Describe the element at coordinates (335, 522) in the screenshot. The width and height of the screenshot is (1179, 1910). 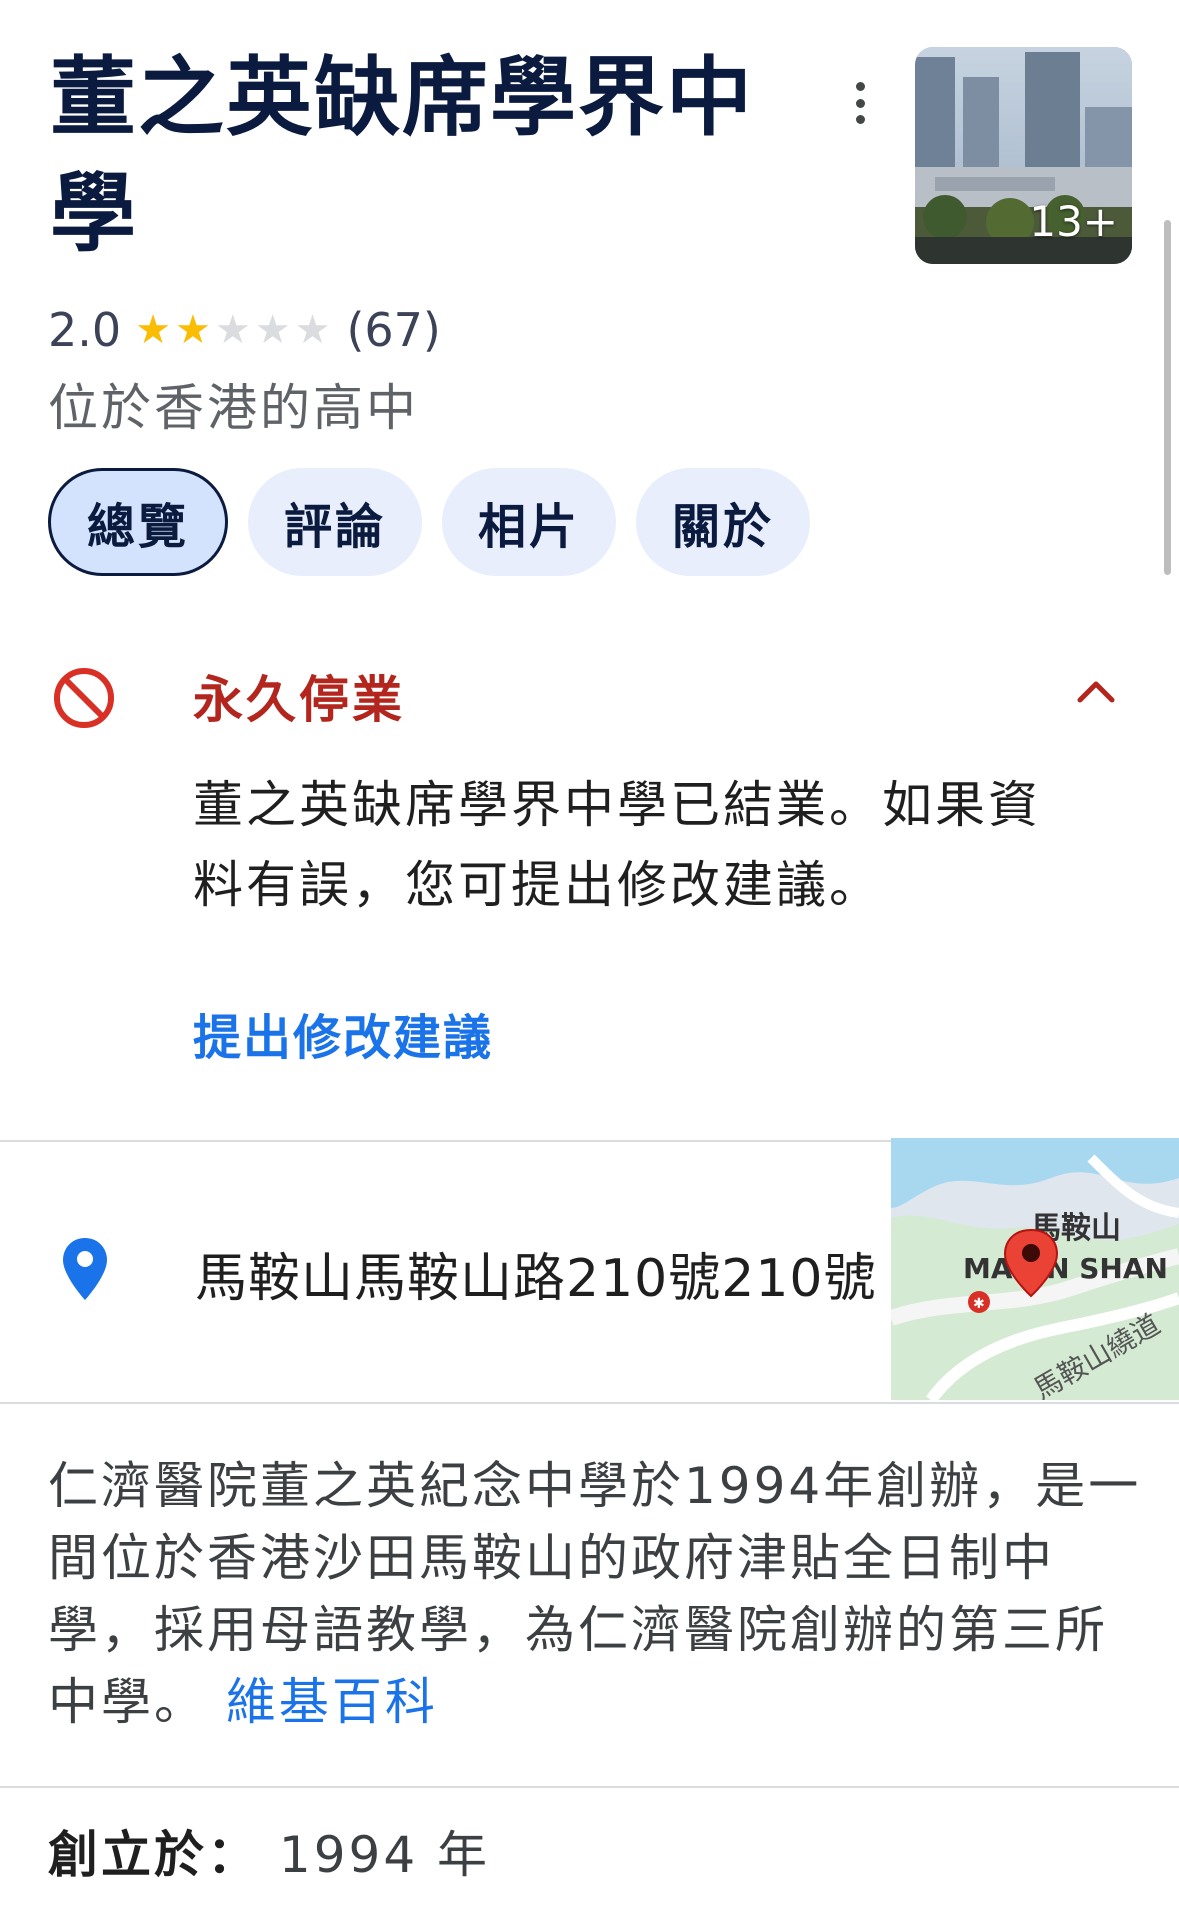
I see `tab-reviews: 評論` at that location.